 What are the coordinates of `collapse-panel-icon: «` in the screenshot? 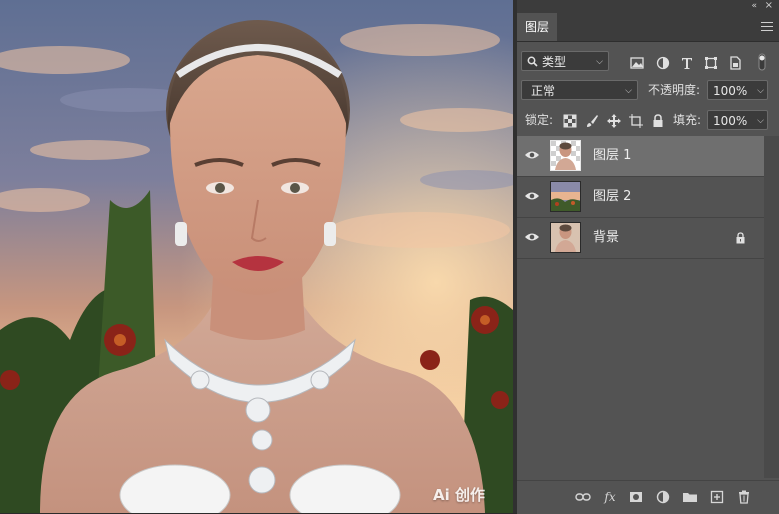 It's located at (754, 6).